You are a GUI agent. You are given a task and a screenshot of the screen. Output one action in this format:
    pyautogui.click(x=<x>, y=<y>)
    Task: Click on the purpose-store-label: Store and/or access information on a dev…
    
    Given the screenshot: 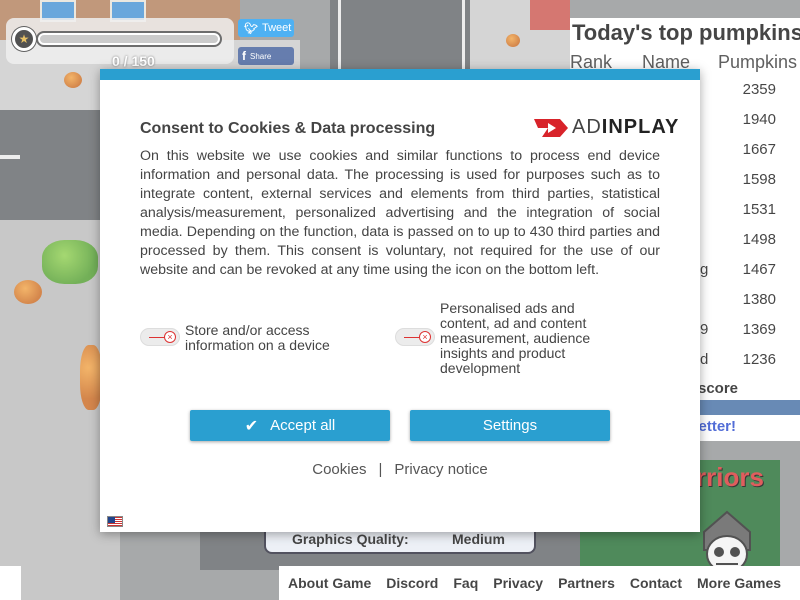 What is the action you would take?
    pyautogui.click(x=257, y=337)
    